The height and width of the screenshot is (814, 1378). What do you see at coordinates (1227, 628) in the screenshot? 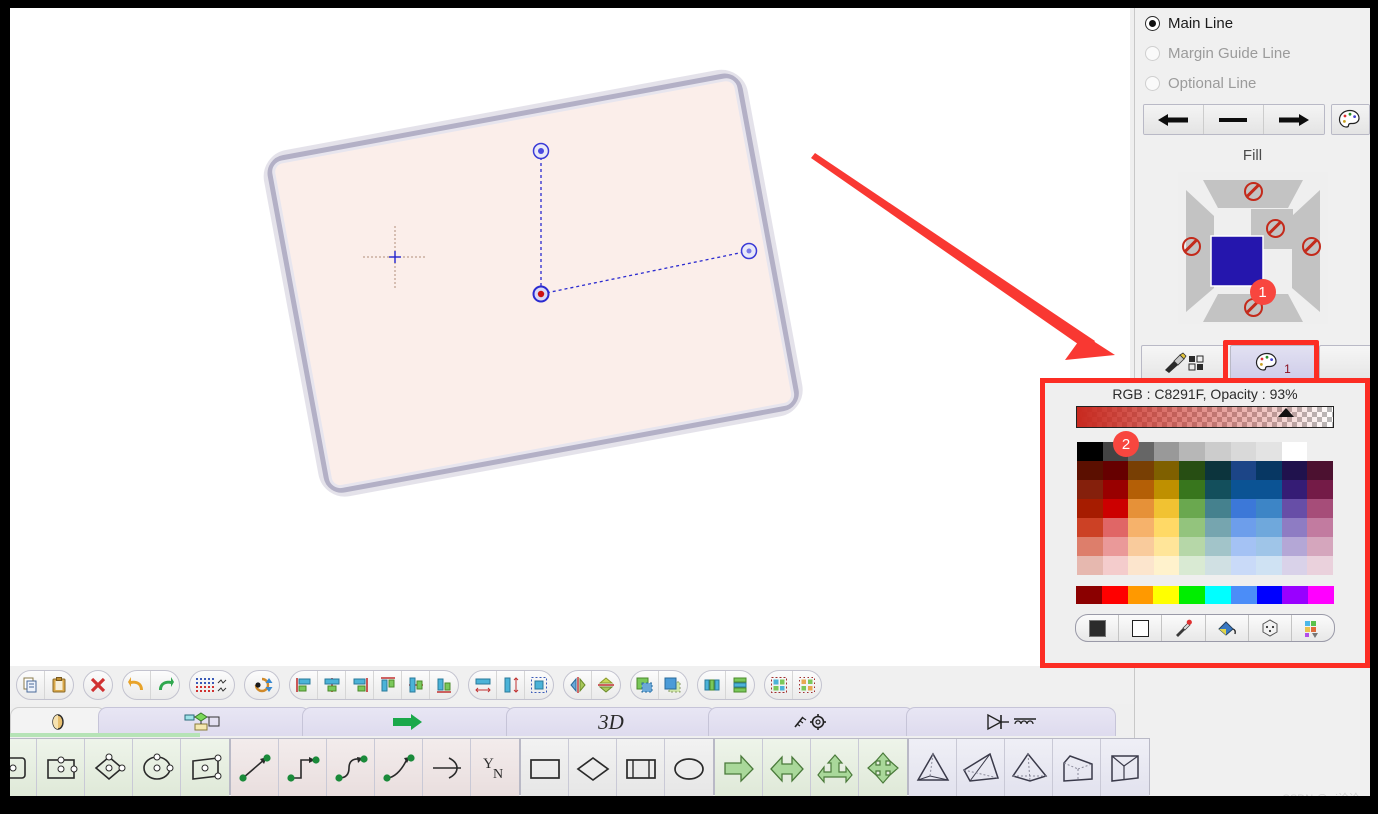
I see `paint-bucket-icon` at bounding box center [1227, 628].